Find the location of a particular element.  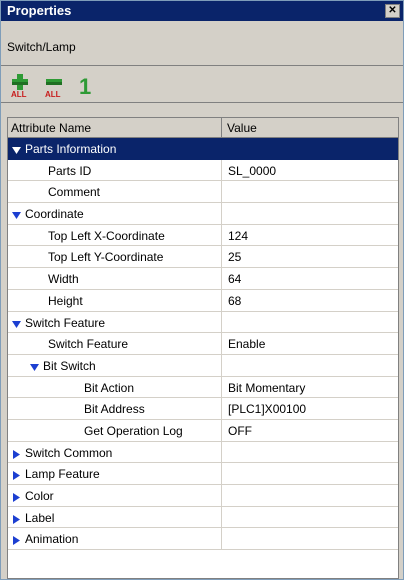

close-icon: ✕ is located at coordinates (392, 11).